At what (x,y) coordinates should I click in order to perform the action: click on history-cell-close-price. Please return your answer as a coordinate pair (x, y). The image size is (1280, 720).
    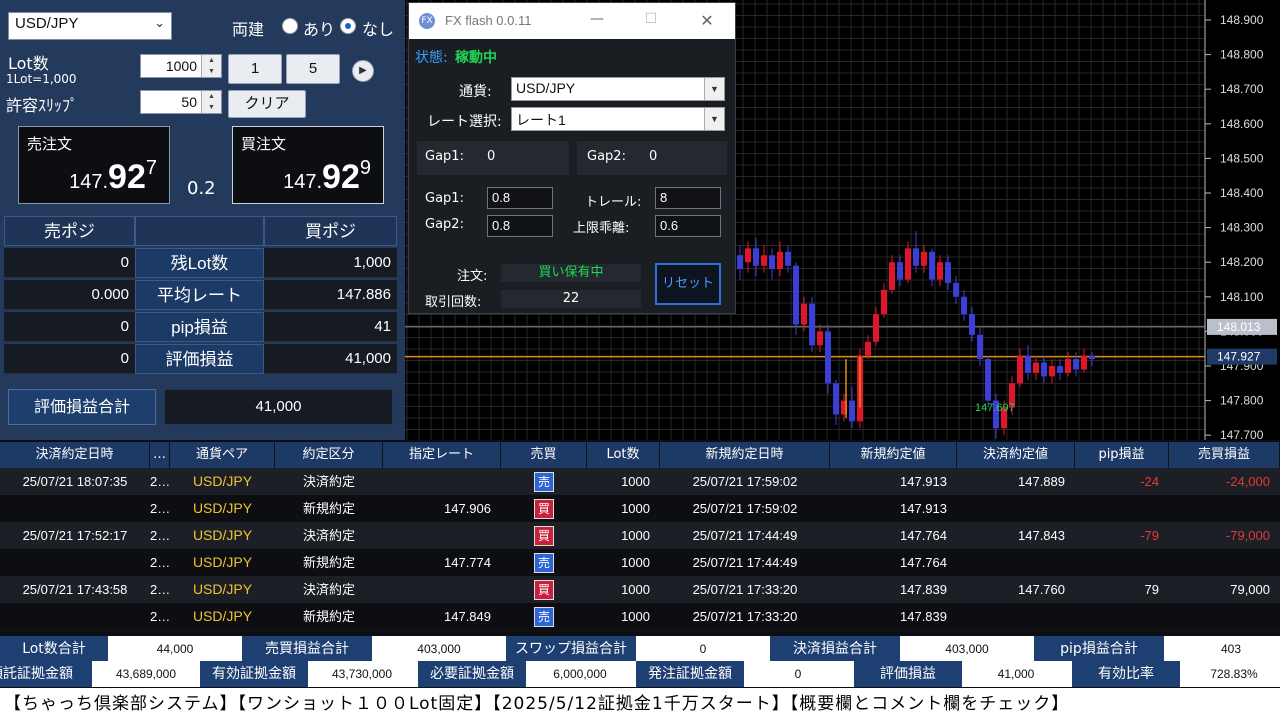
    Looking at the image, I should click on (1016, 616).